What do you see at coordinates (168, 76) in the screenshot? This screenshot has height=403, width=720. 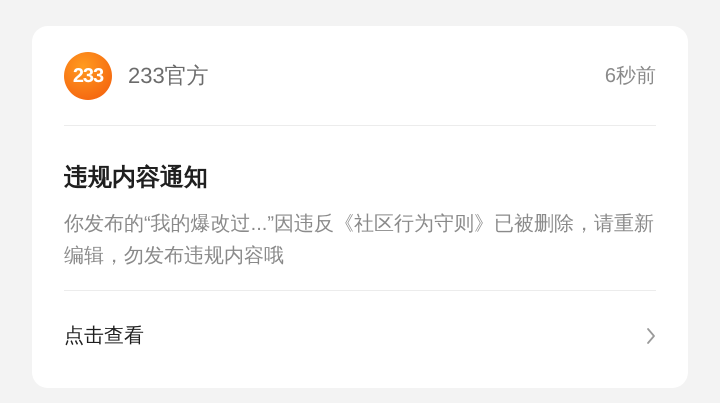 I see `sender-name: 233官方` at bounding box center [168, 76].